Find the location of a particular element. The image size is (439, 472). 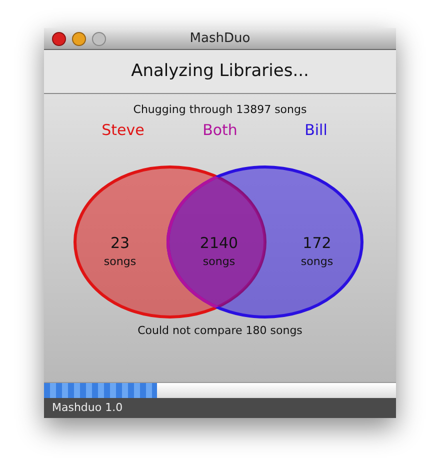

close-button is located at coordinates (59, 39).